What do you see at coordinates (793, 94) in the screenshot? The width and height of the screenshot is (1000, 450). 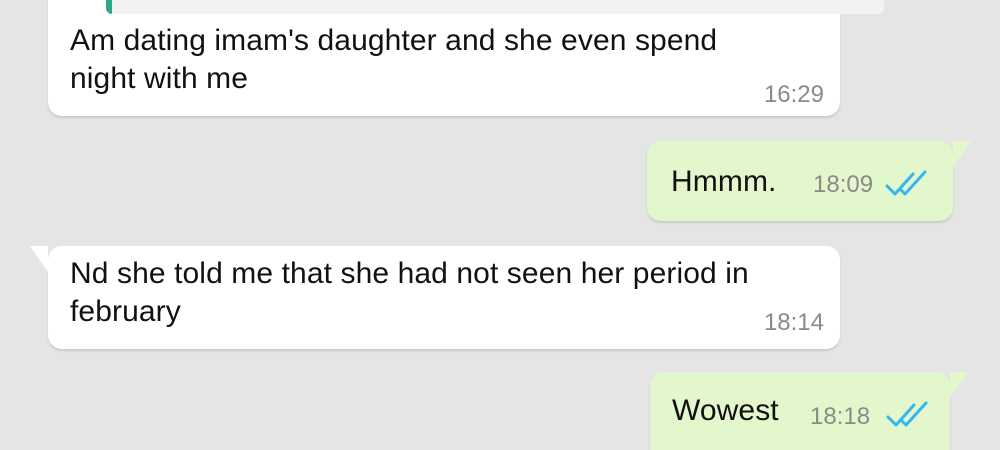 I see `message-timestamp: 16:29` at bounding box center [793, 94].